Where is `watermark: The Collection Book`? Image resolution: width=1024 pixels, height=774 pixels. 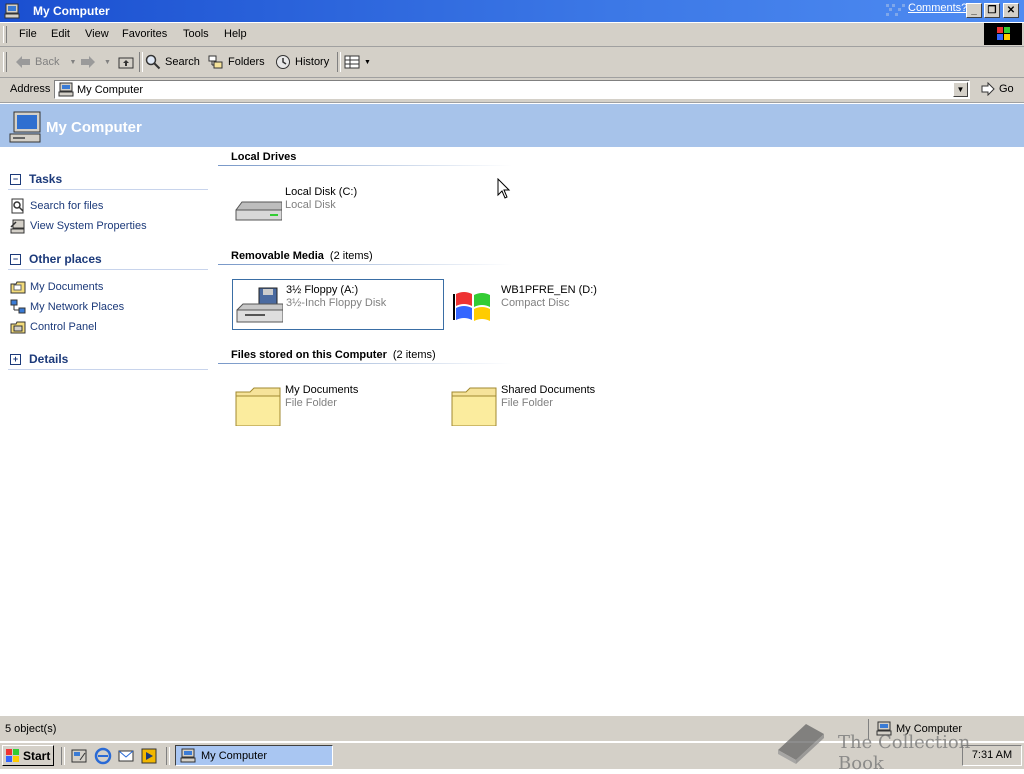
watermark: The Collection Book is located at coordinates (892, 747).